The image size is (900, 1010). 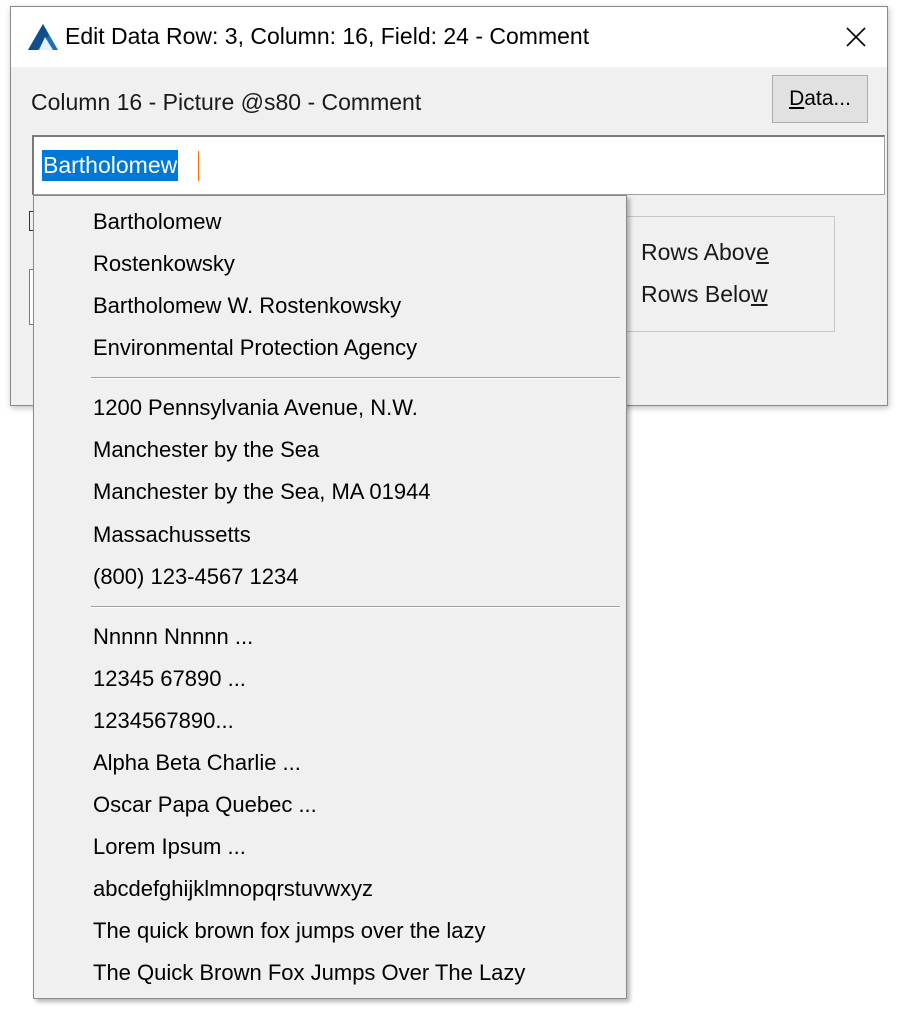 I want to click on rows-below-option: Rows Below, so click(x=704, y=294).